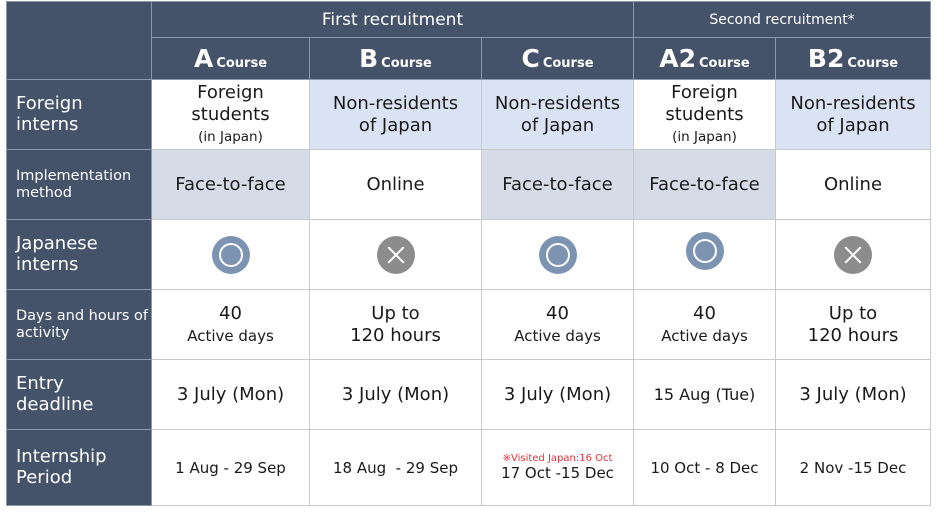  I want to click on entry-deadline-b2: 3 July (Mon), so click(853, 394).